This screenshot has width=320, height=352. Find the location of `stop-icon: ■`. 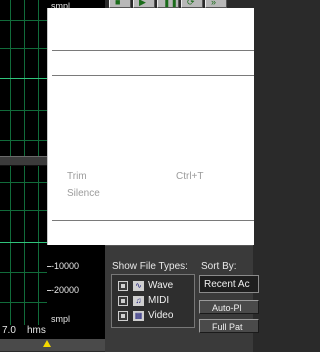

stop-icon: ■ is located at coordinates (118, 3).